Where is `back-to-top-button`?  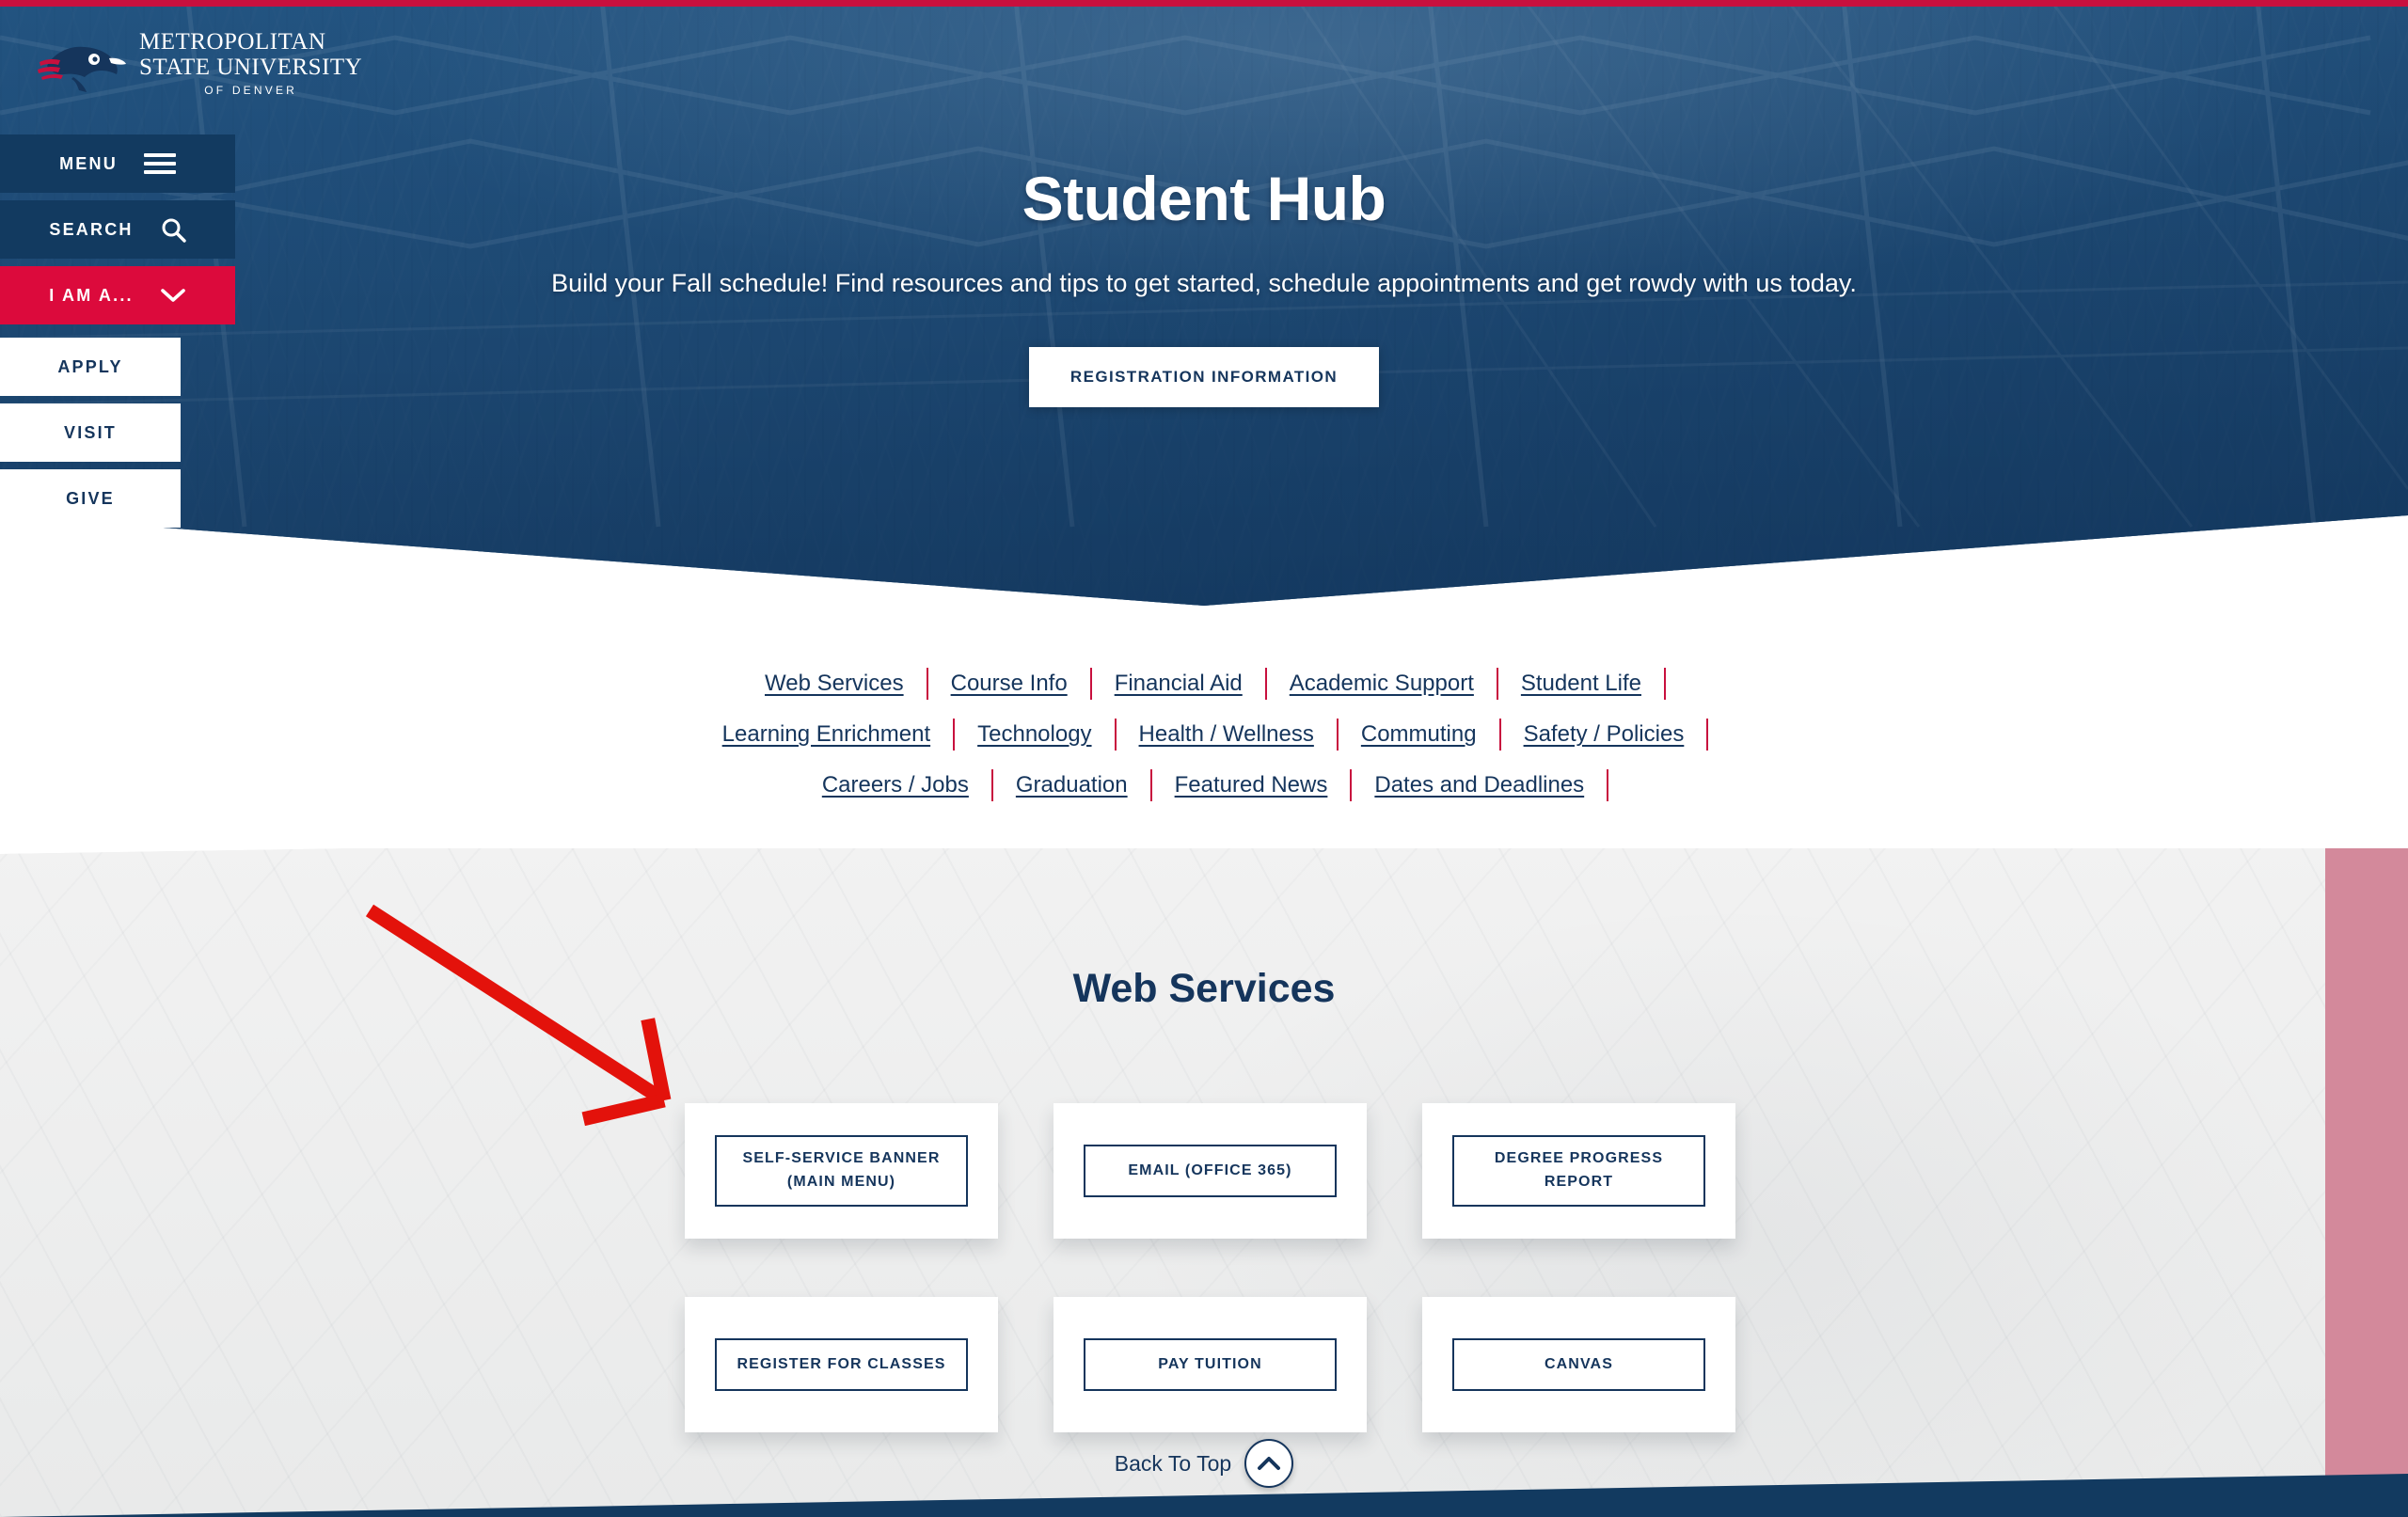
back-to-top-button is located at coordinates (1269, 1463).